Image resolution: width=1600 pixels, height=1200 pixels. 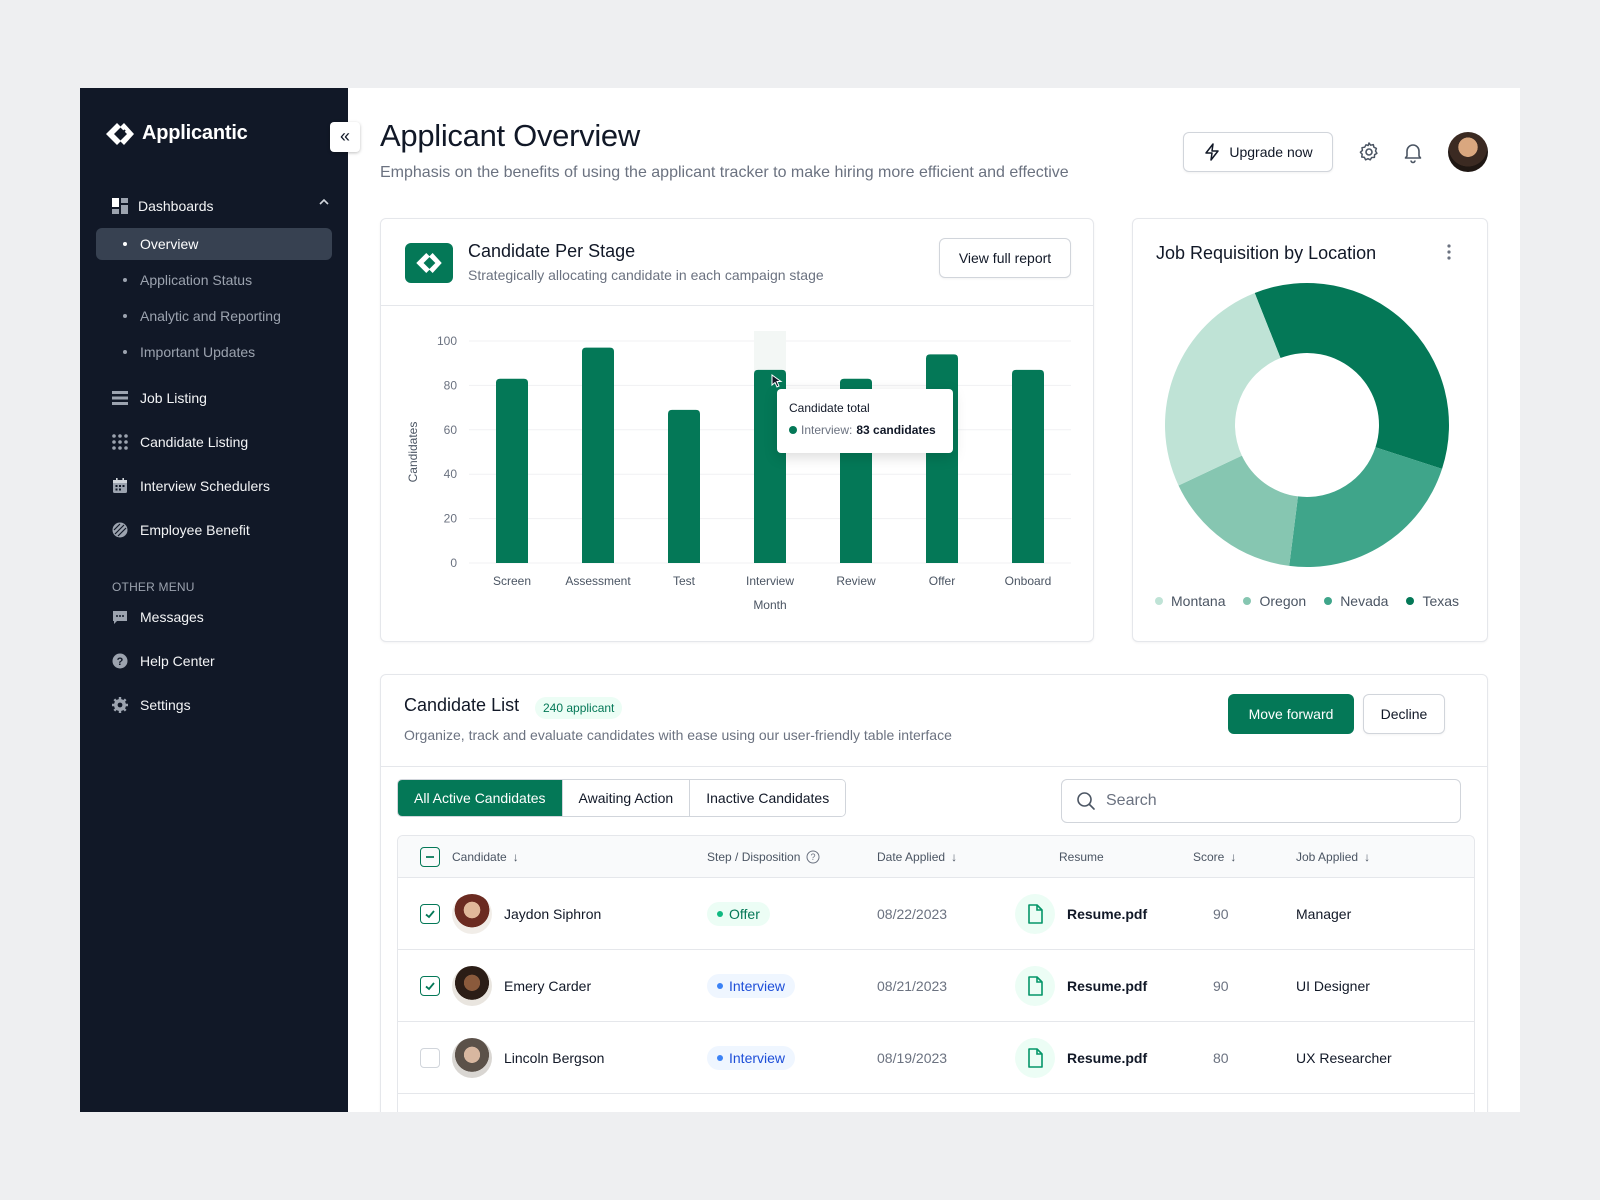 I want to click on legend-item-oregon: Oregon, so click(x=1274, y=601).